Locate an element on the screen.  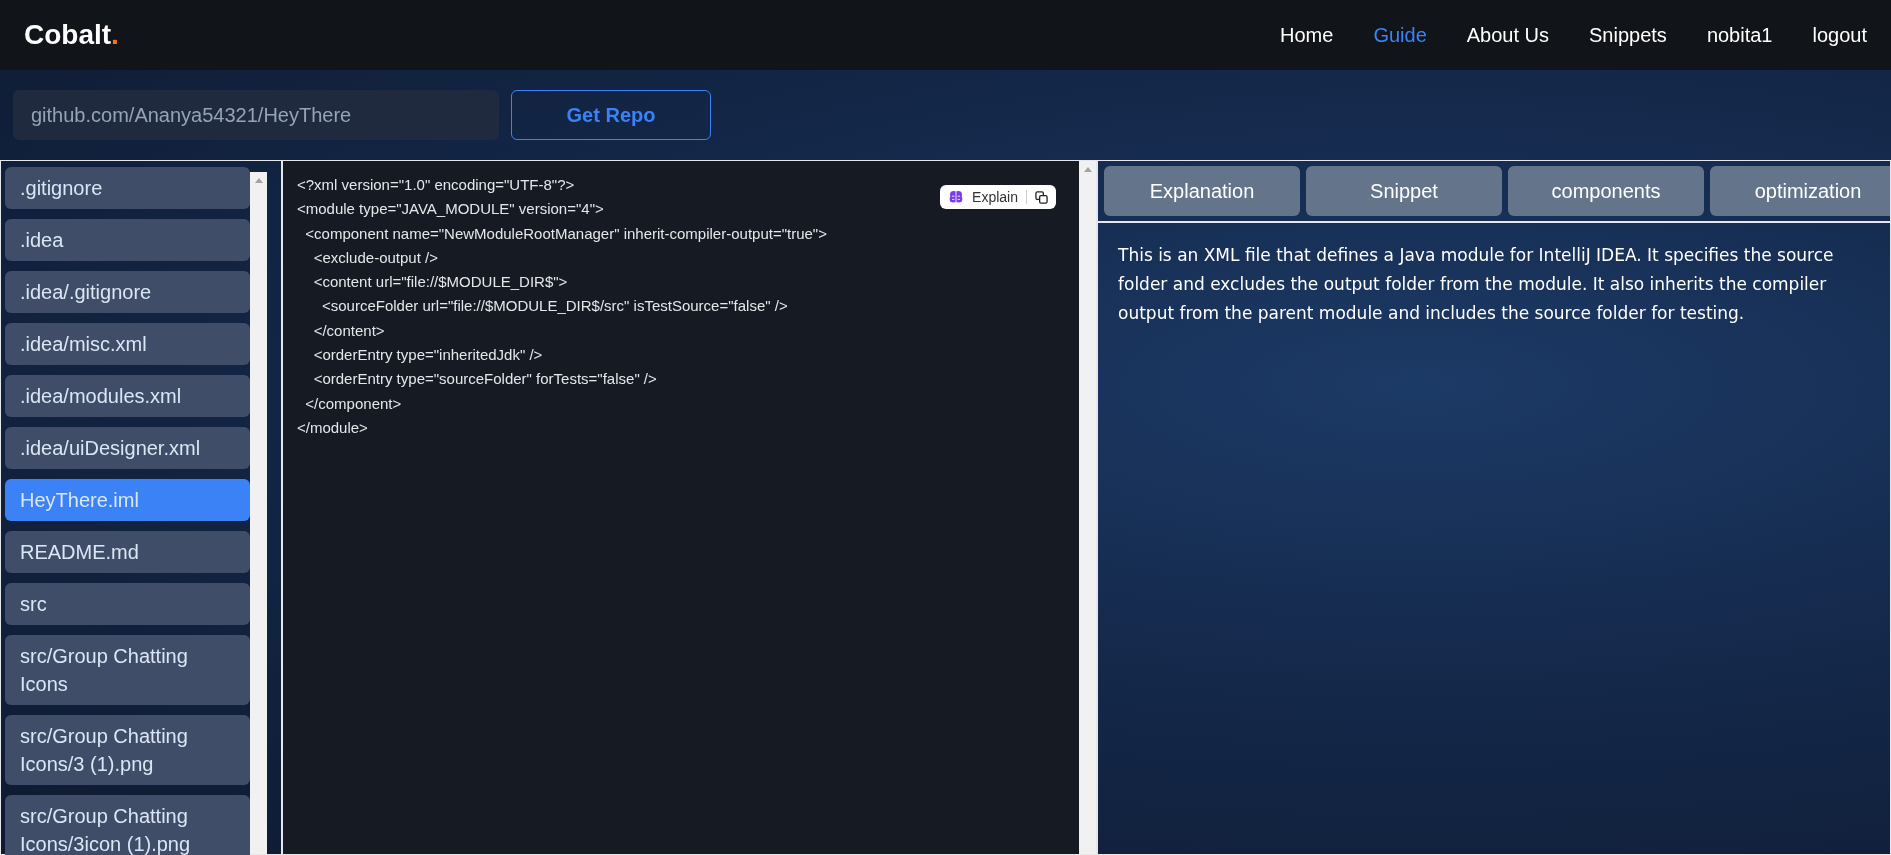
brain-icon is located at coordinates (956, 197).